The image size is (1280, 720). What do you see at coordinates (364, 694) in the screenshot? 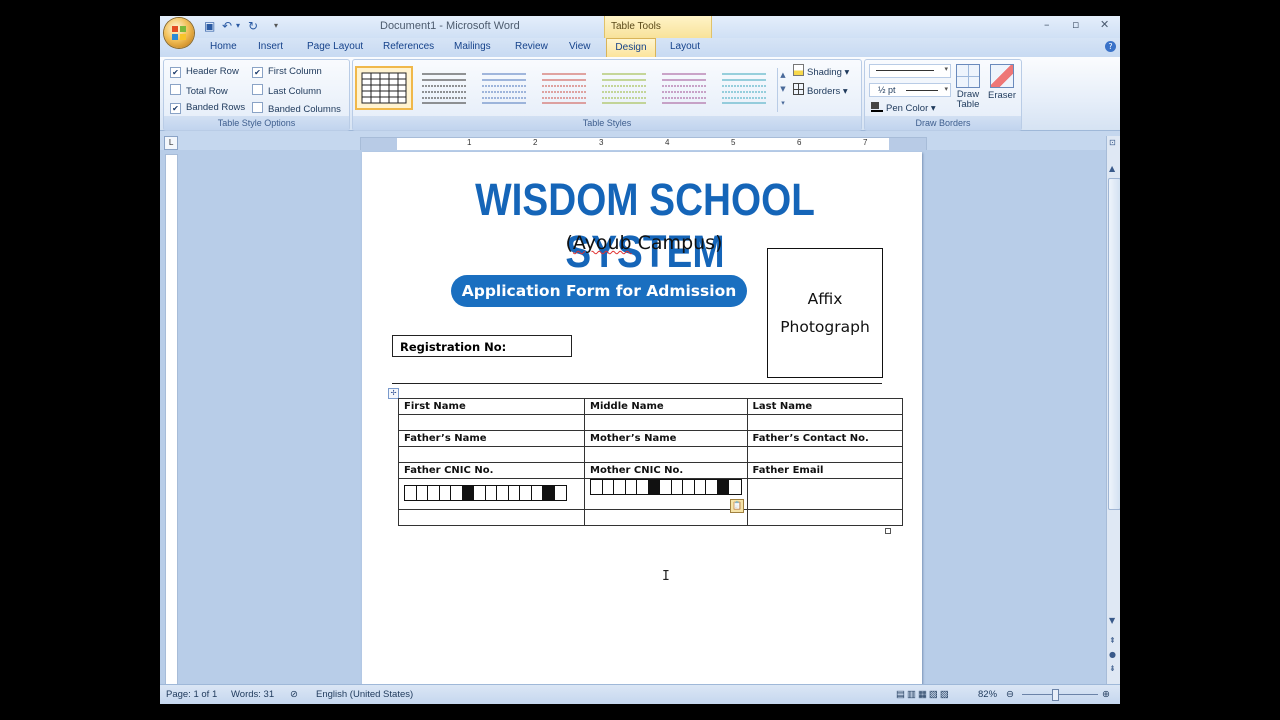
I see `language-status: English (United States)` at bounding box center [364, 694].